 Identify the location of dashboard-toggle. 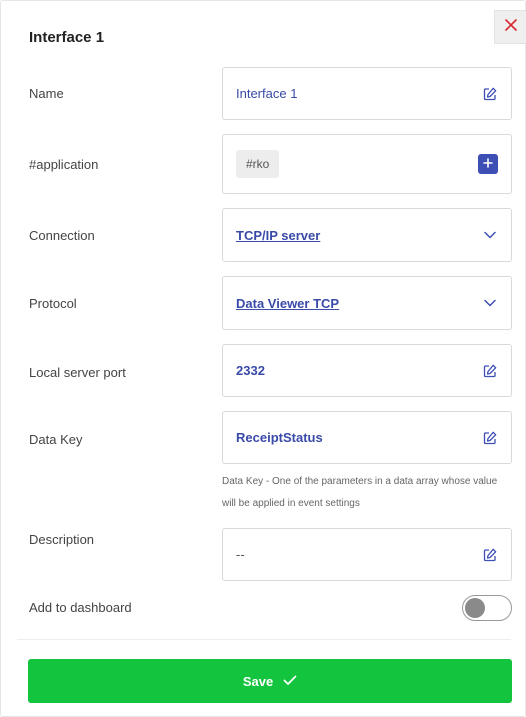
(487, 608).